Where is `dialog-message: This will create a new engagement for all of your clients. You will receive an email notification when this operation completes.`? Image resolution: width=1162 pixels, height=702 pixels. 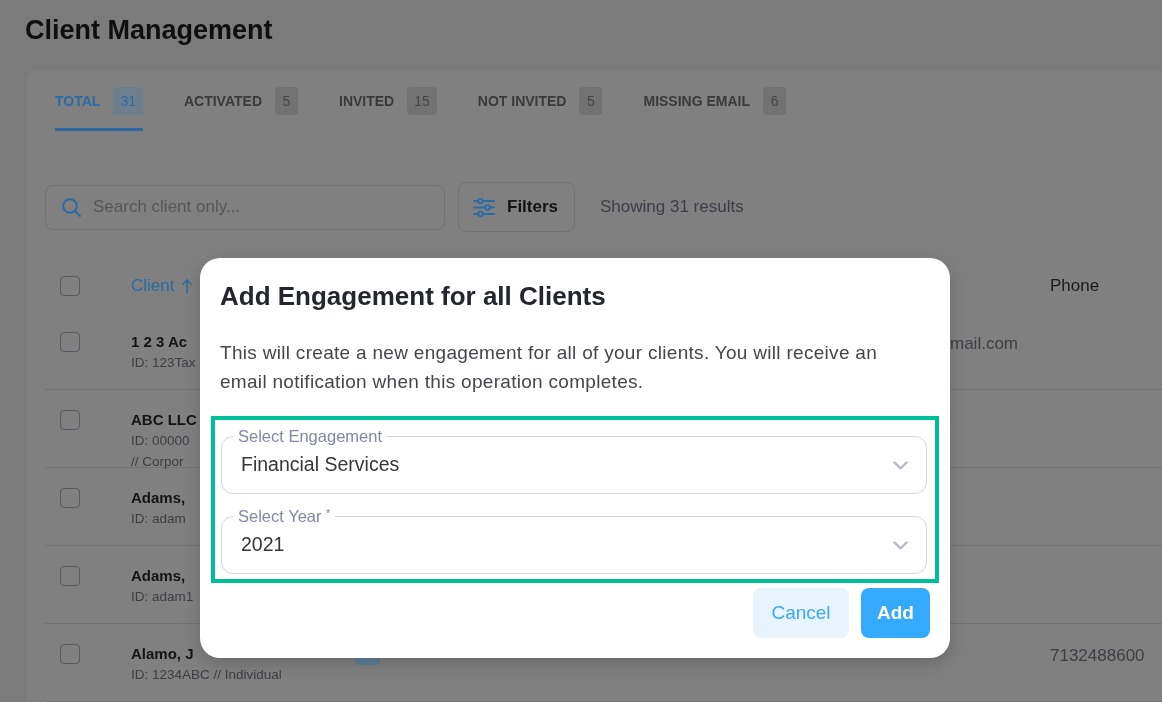 dialog-message: This will create a new engagement for all of your clients. You will receive an email notification when this operation completes. is located at coordinates (549, 367).